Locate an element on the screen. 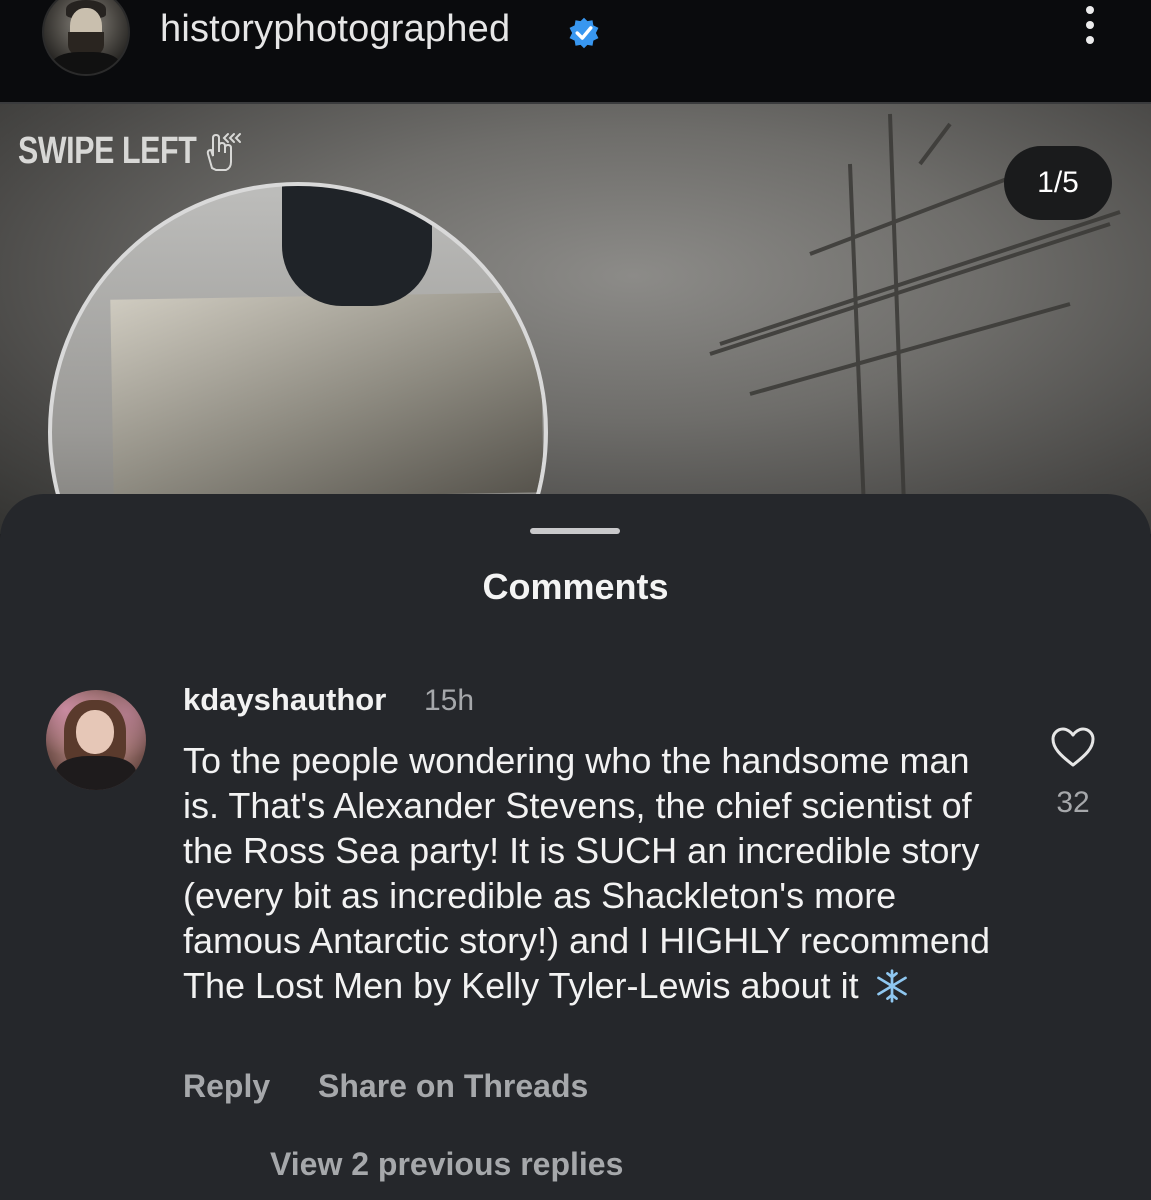 This screenshot has width=1151, height=1200. verified-badge-icon is located at coordinates (584, 33).